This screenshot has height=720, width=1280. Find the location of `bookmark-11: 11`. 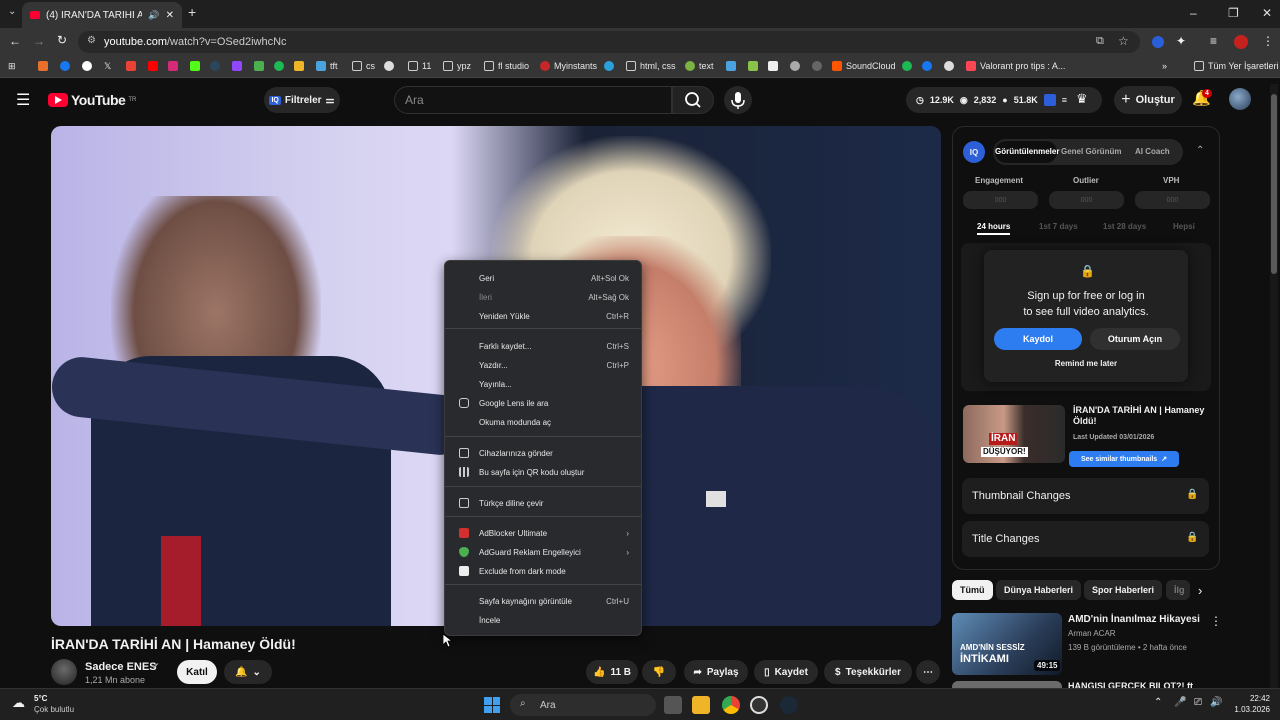

bookmark-11: 11 is located at coordinates (419, 66).